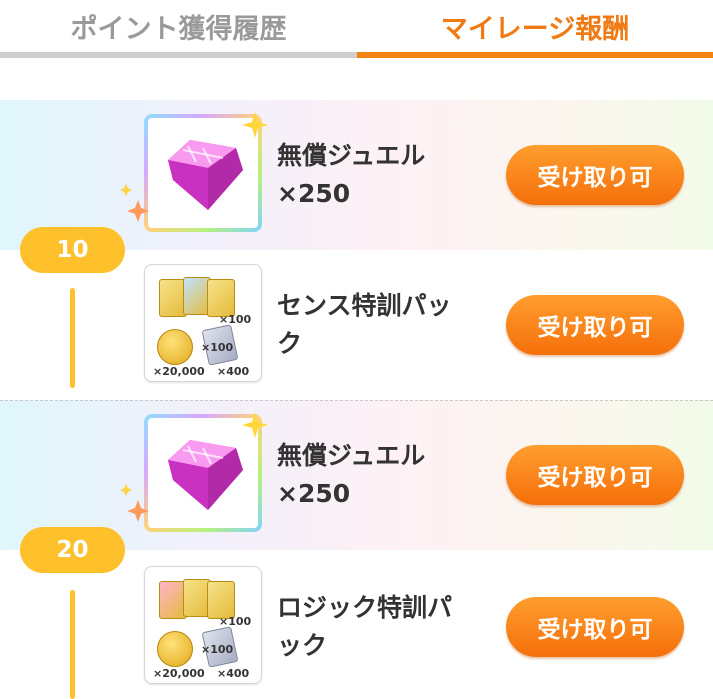 This screenshot has width=713, height=699. I want to click on tab-bar: ポイント獲得履歴 マイレージ報酬, so click(356, 29).